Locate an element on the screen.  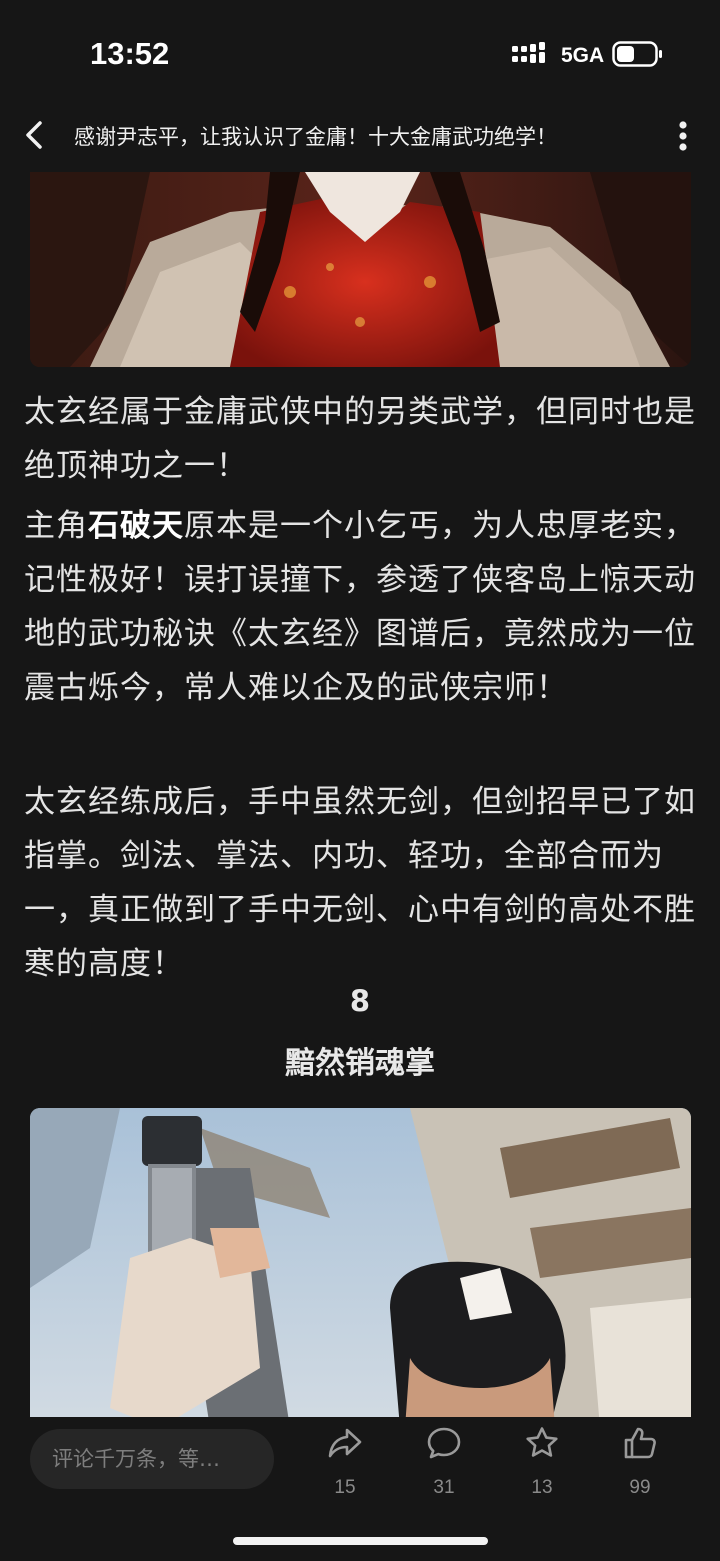
back-button is located at coordinates (37, 135).